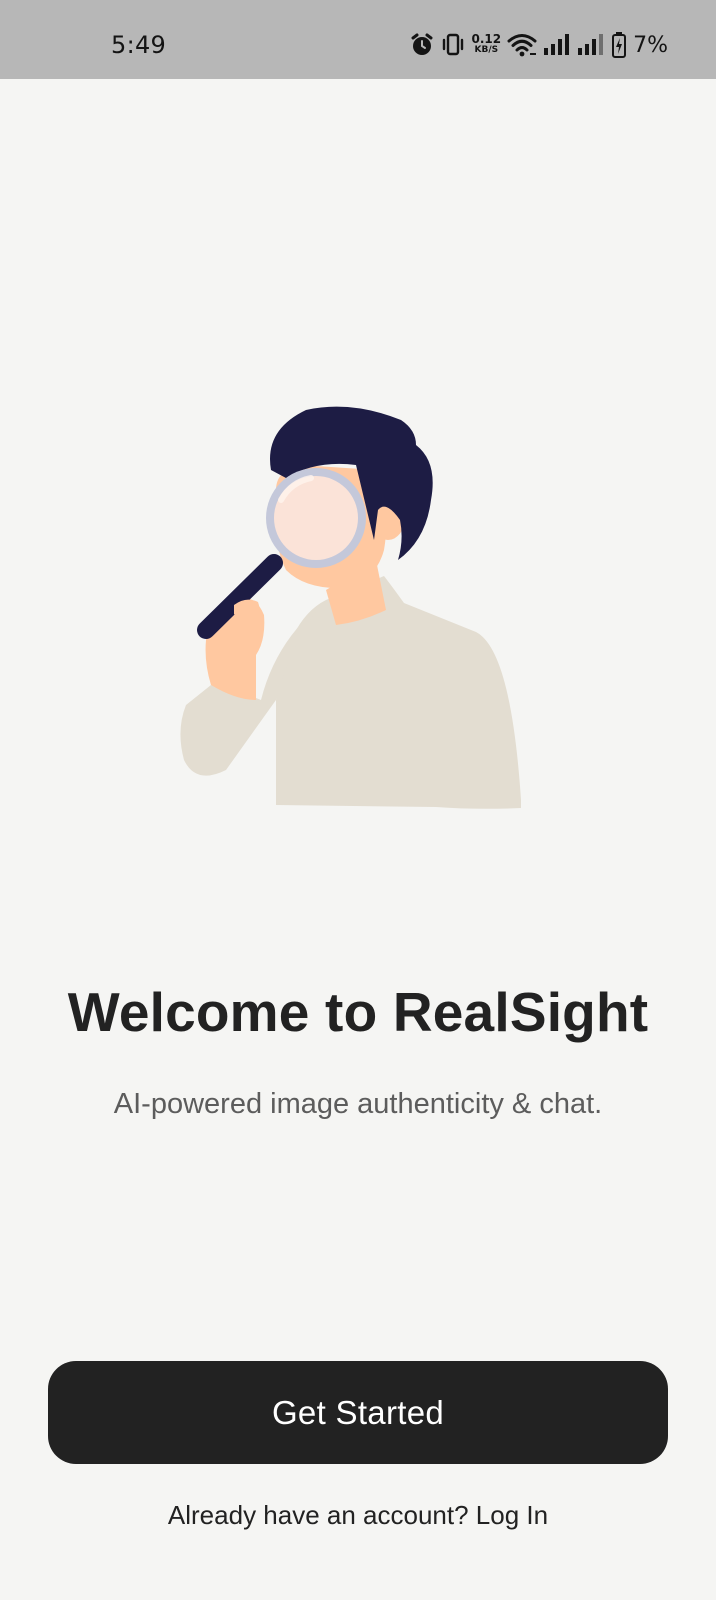 The image size is (716, 1600). What do you see at coordinates (486, 50) in the screenshot?
I see `network-speed-unit: KB/S` at bounding box center [486, 50].